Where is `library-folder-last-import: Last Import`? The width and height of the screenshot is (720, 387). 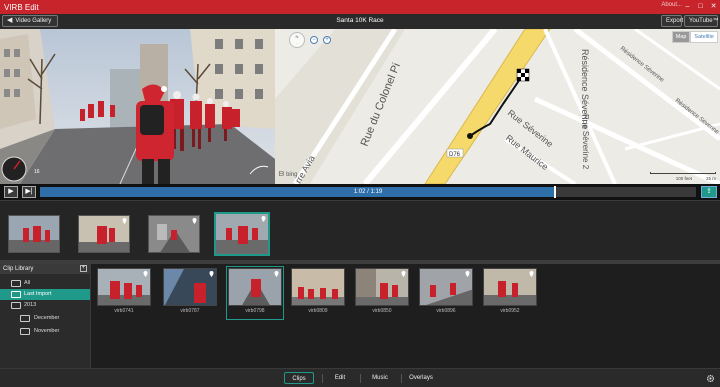 library-folder-last-import: Last Import is located at coordinates (45, 294).